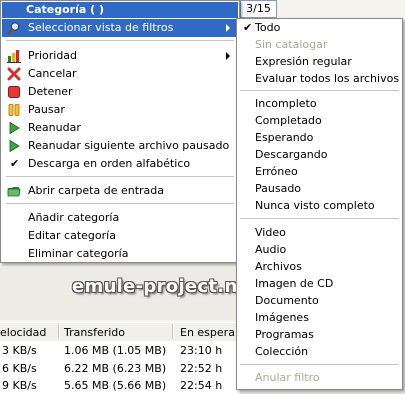 Image resolution: width=405 pixels, height=394 pixels. Describe the element at coordinates (315, 205) in the screenshot. I see `filter-item-label: Nunca visto completo` at that location.